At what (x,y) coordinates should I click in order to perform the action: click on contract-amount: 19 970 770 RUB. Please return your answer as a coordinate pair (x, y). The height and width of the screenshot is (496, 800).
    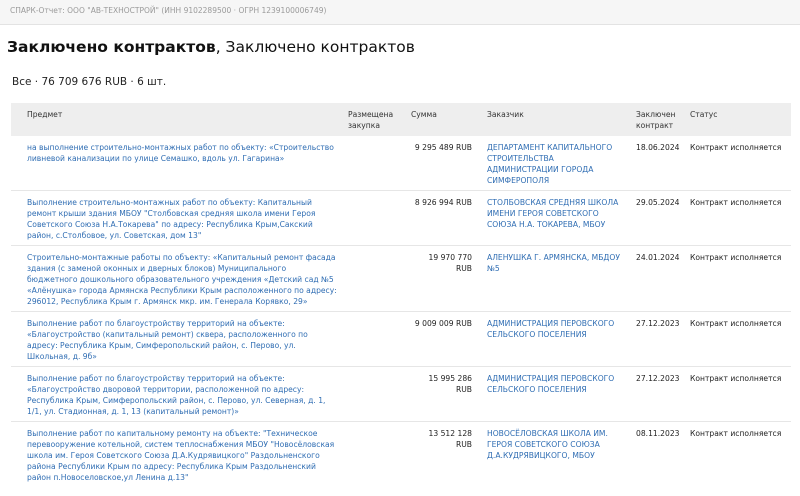
    Looking at the image, I should click on (444, 278).